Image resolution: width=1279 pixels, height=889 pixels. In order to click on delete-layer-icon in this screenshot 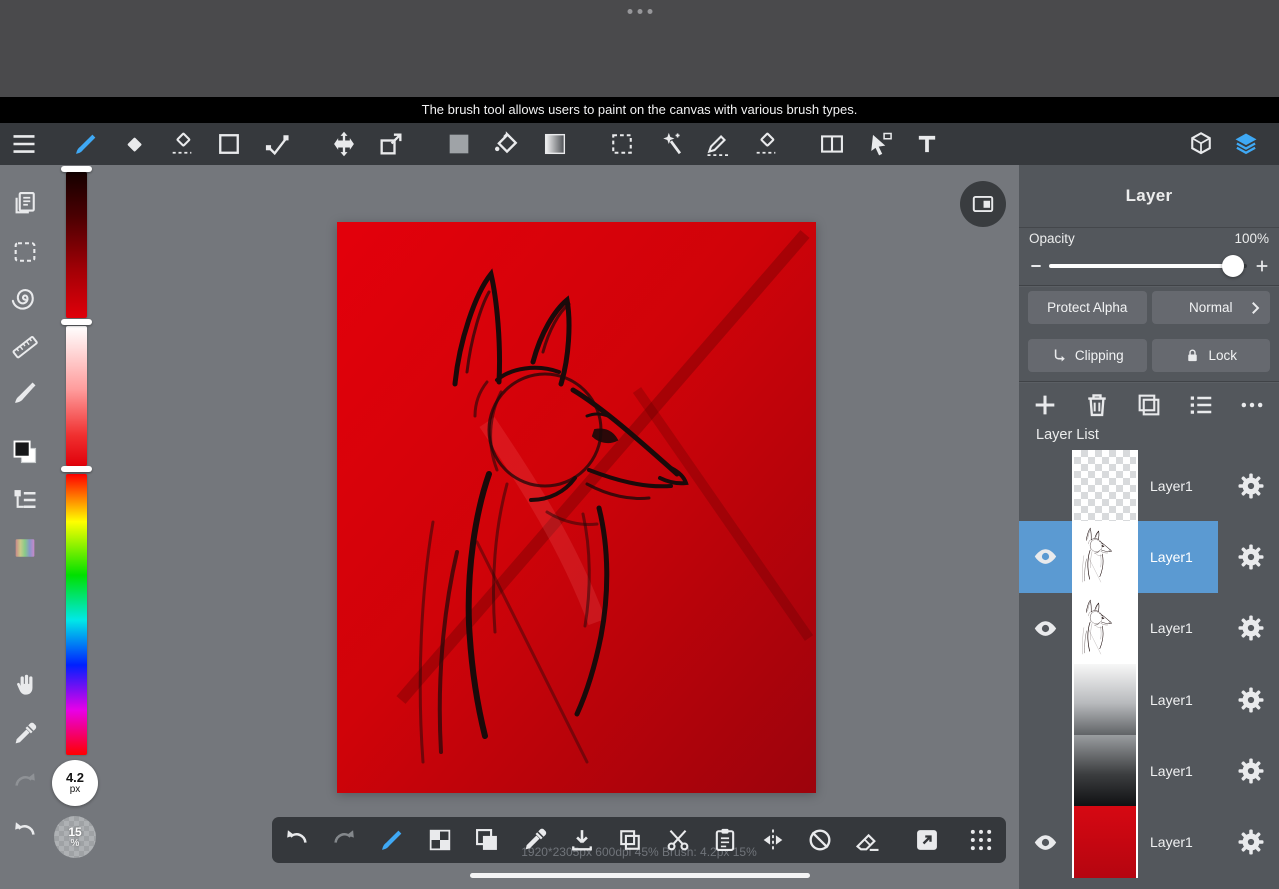, I will do `click(1097, 405)`.